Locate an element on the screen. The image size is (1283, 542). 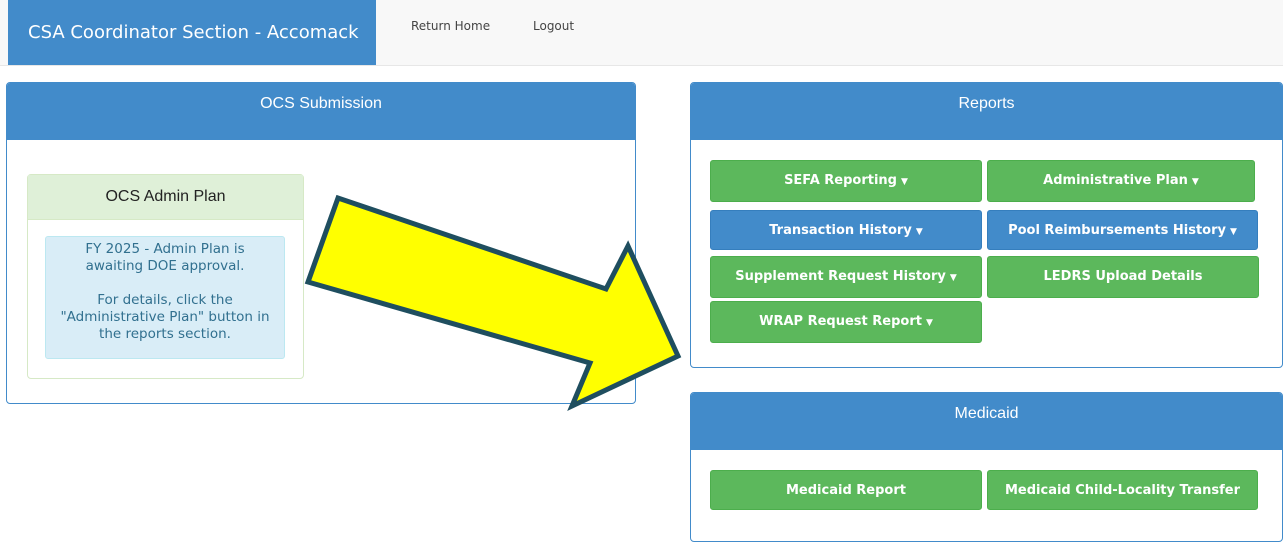
arrow-annotation-icon is located at coordinates (493, 303).